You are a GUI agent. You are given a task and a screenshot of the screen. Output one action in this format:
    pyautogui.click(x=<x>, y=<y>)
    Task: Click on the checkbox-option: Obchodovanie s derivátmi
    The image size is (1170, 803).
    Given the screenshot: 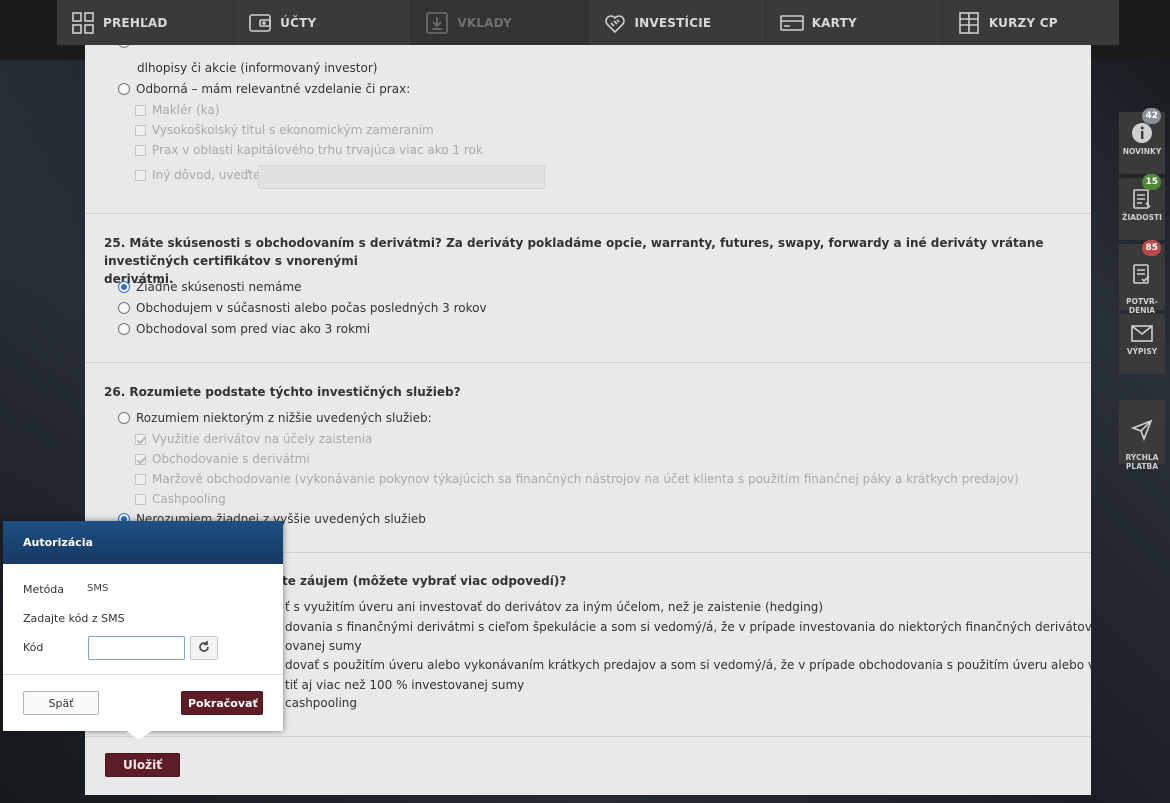 What is the action you would take?
    pyautogui.click(x=222, y=459)
    